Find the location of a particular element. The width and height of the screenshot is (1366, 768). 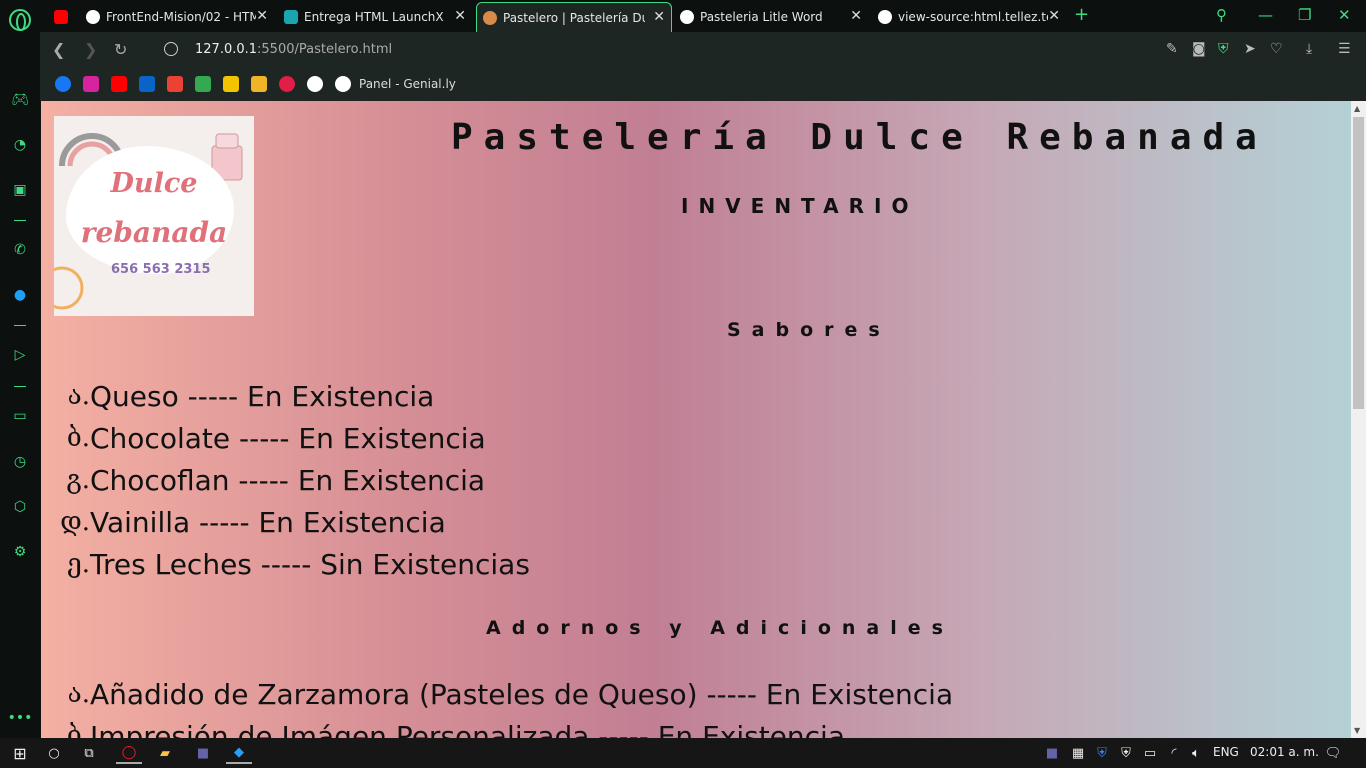

defender-tray-icon: ⛨ is located at coordinates (1102, 753).